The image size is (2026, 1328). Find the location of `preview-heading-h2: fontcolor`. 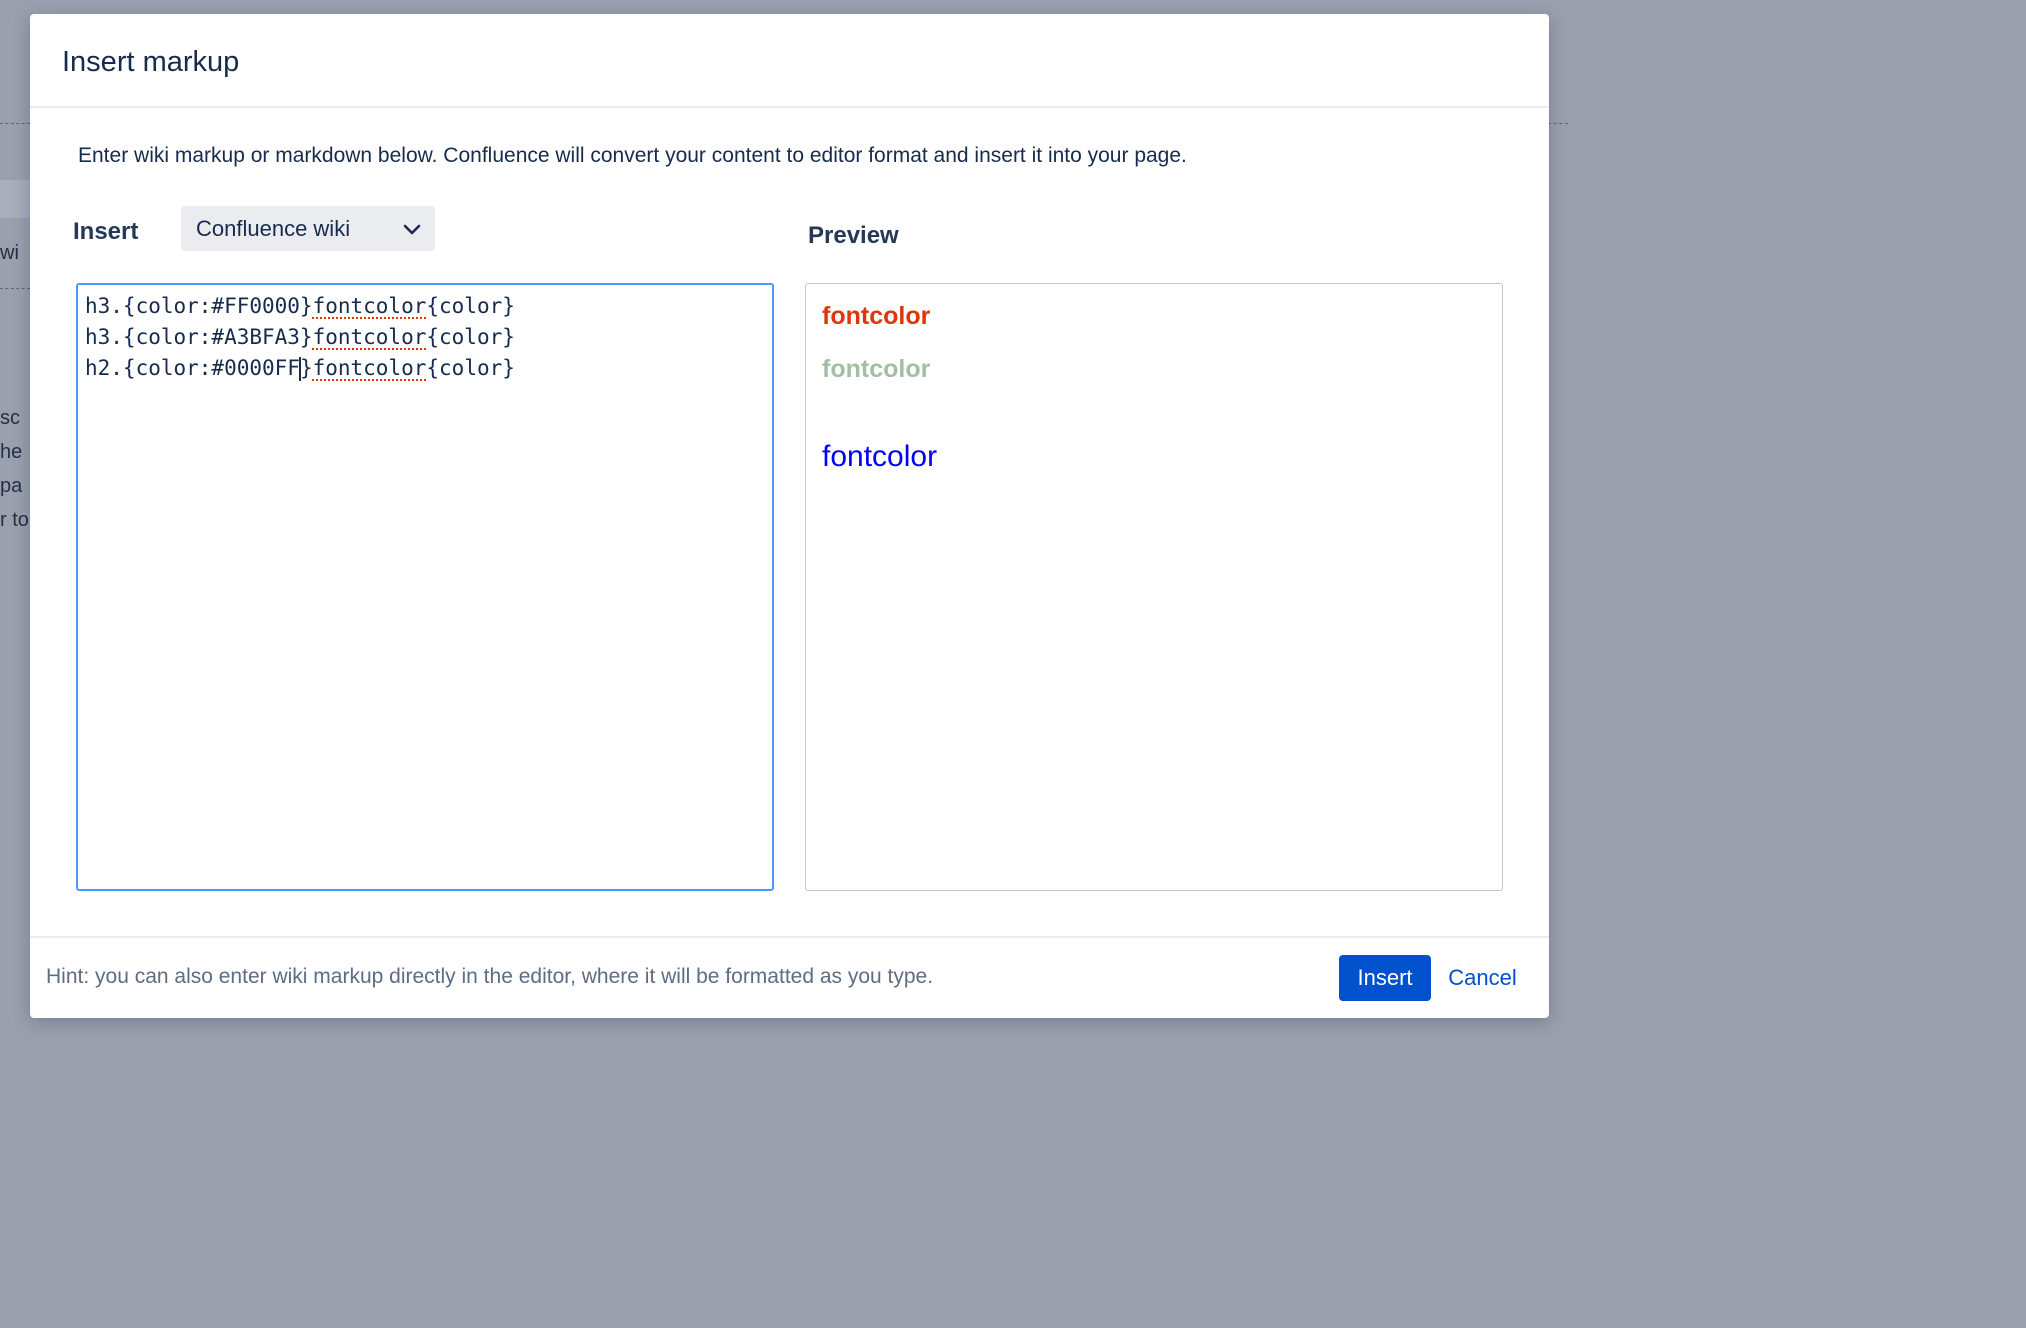

preview-heading-h2: fontcolor is located at coordinates (880, 456).